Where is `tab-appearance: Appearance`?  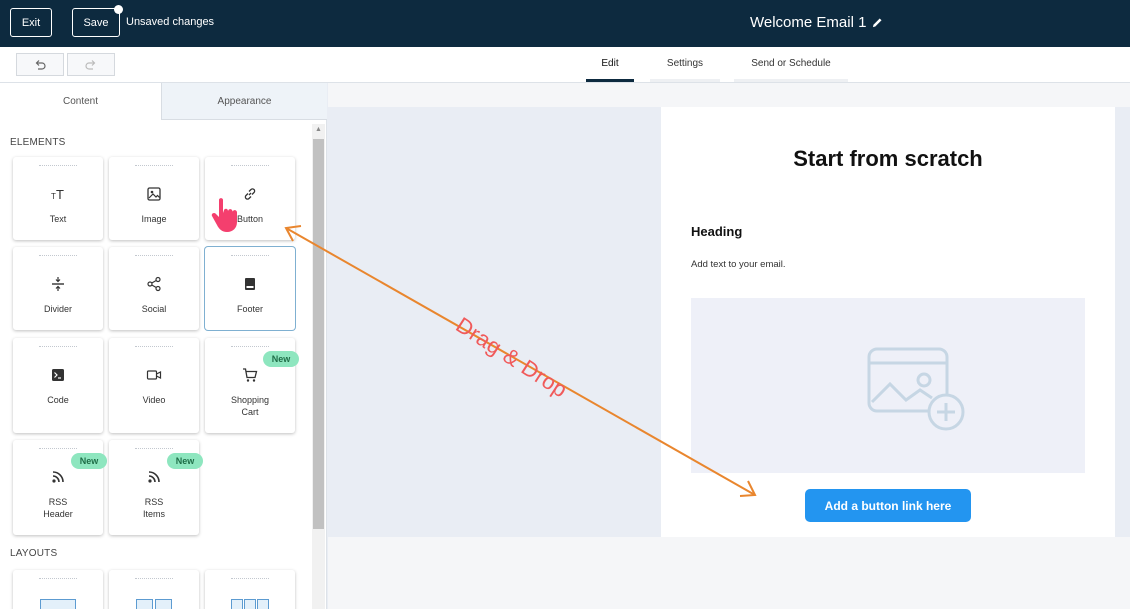
tab-appearance: Appearance is located at coordinates (244, 101).